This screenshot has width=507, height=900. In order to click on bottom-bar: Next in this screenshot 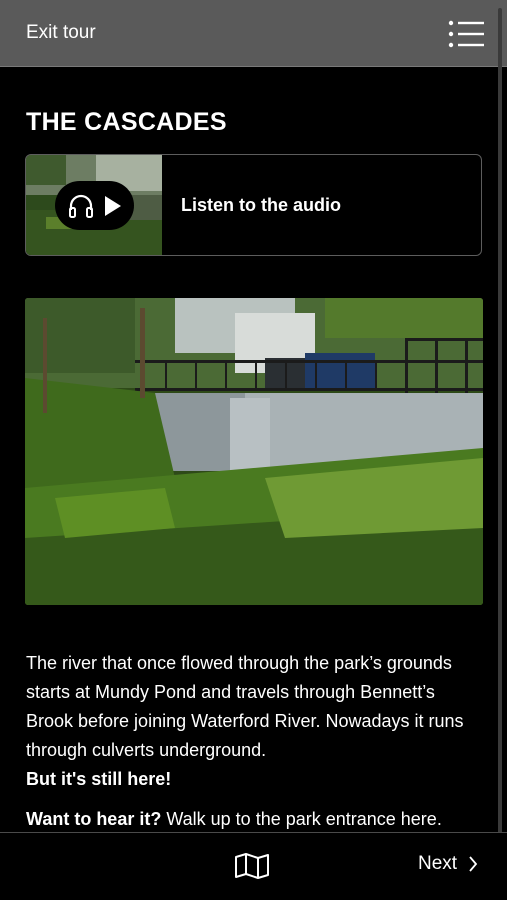, I will do `click(253, 866)`.